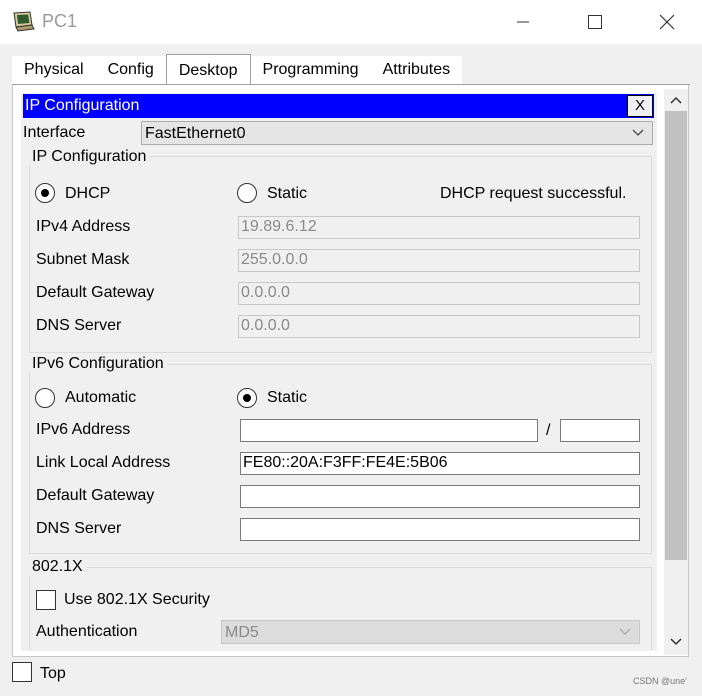 The width and height of the screenshot is (702, 696). Describe the element at coordinates (95, 495) in the screenshot. I see `ipv6-gateway-label: Default Gateway` at that location.